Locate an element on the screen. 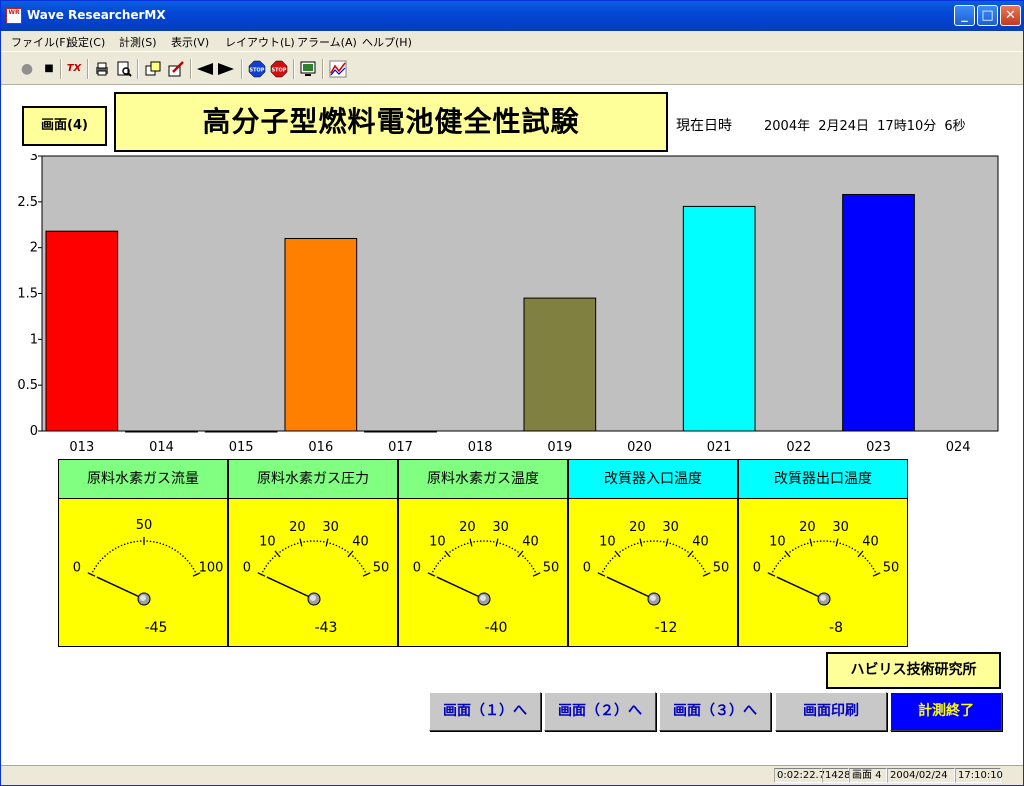 The image size is (1024, 786). print-screen-button: 画面印刷 is located at coordinates (831, 711).